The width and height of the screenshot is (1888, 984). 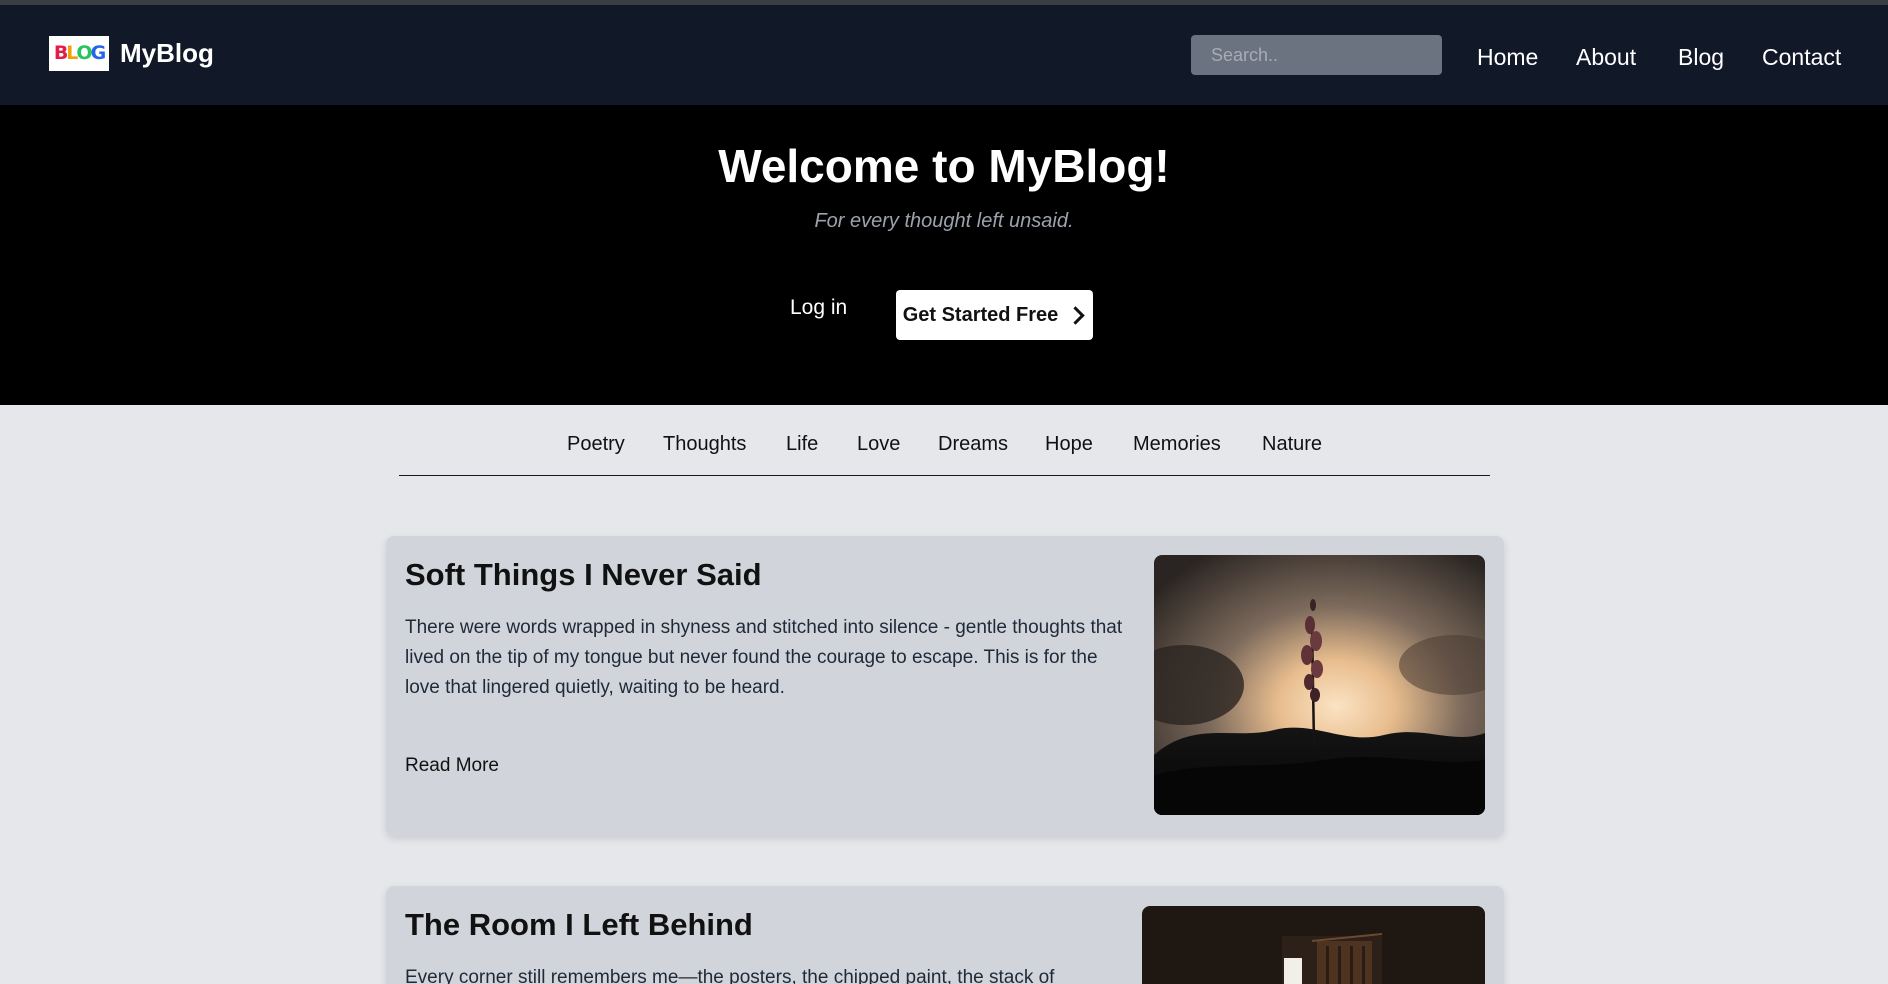 I want to click on nav-link-contact: Contact, so click(x=1801, y=57).